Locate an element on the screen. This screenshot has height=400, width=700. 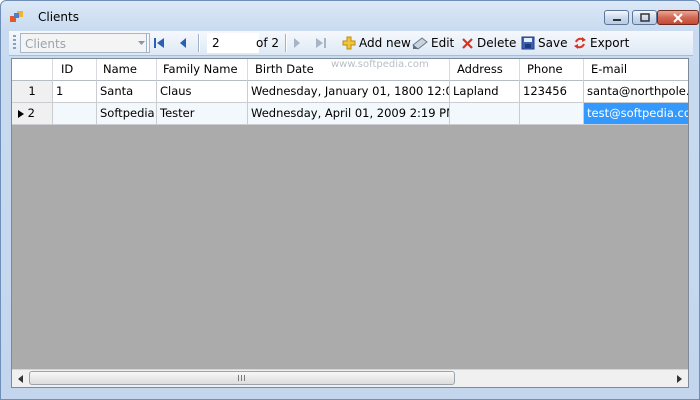
chevron-right-icon is located at coordinates (679, 378).